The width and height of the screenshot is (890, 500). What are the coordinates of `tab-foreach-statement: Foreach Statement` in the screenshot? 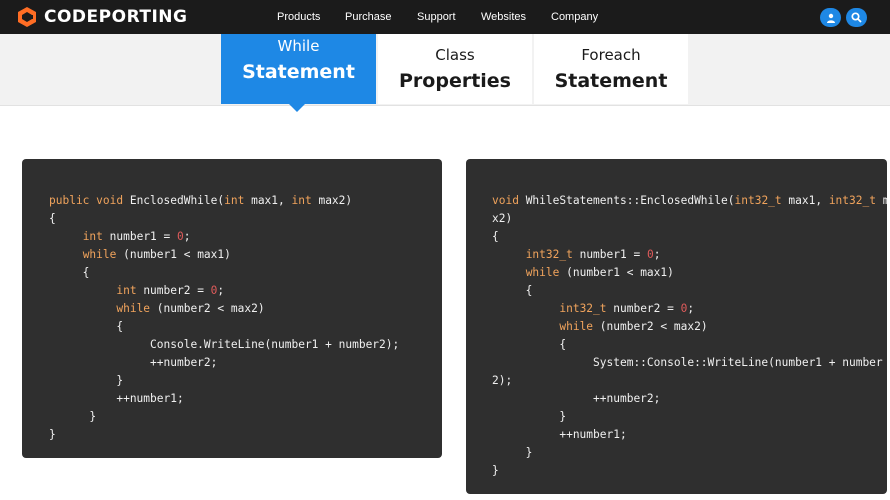 It's located at (611, 69).